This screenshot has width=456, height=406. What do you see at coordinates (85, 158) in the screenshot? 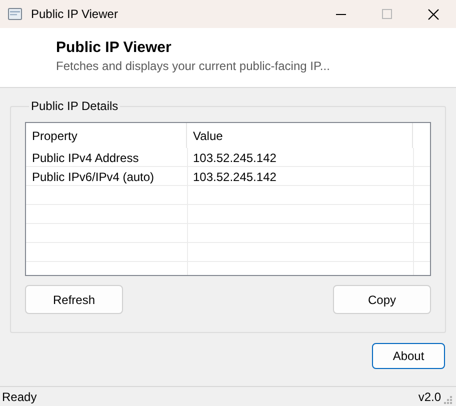
I see `table-cell-text: Public IPv4 Address` at bounding box center [85, 158].